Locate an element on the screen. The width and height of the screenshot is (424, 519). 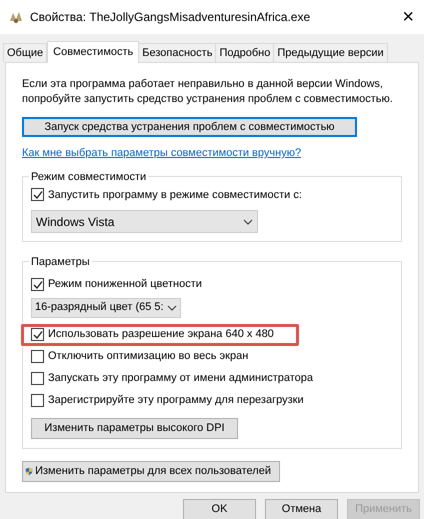
dialog-button: OK is located at coordinates (219, 509).